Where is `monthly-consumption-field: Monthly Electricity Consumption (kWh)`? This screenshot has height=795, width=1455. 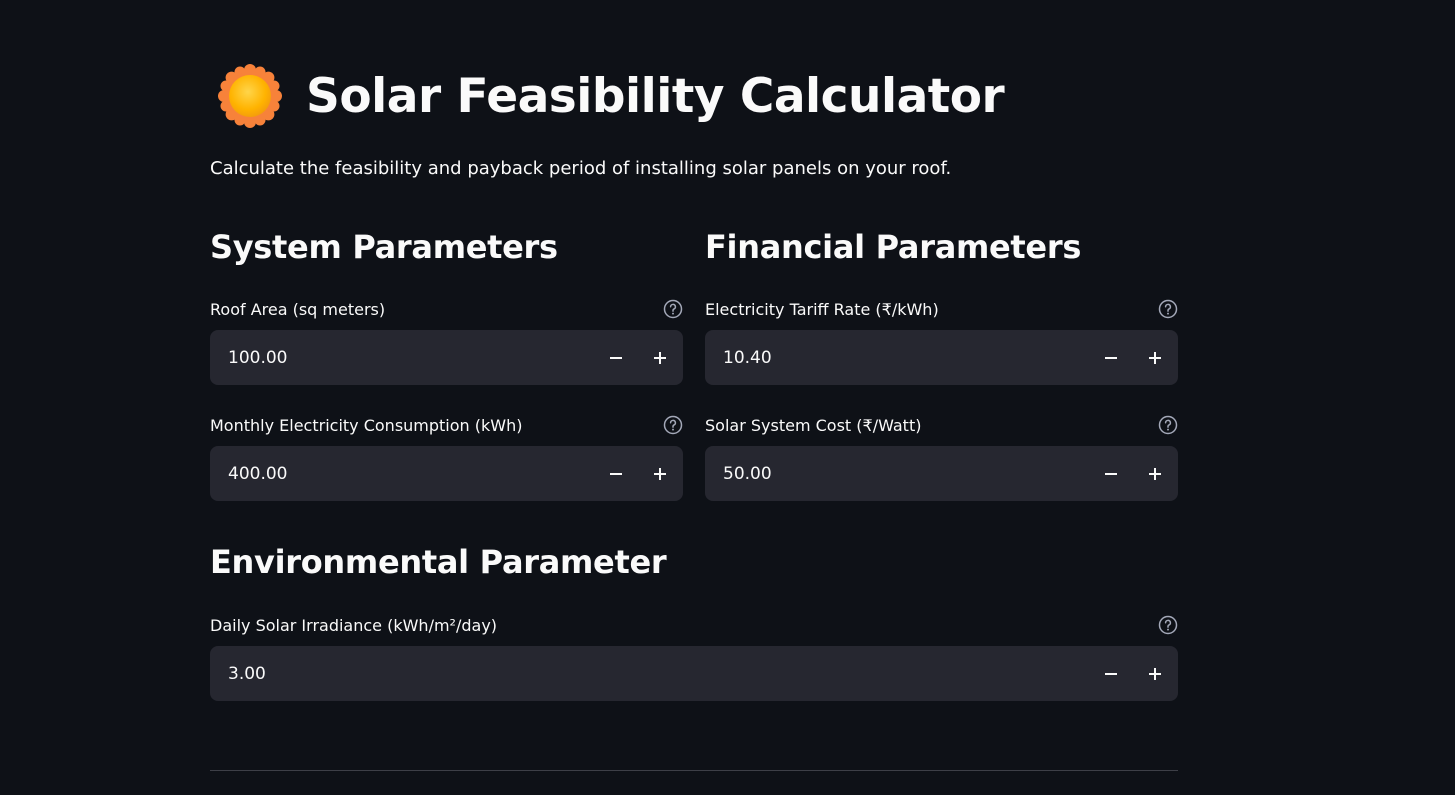 monthly-consumption-field: Monthly Electricity Consumption (kWh) is located at coordinates (446, 458).